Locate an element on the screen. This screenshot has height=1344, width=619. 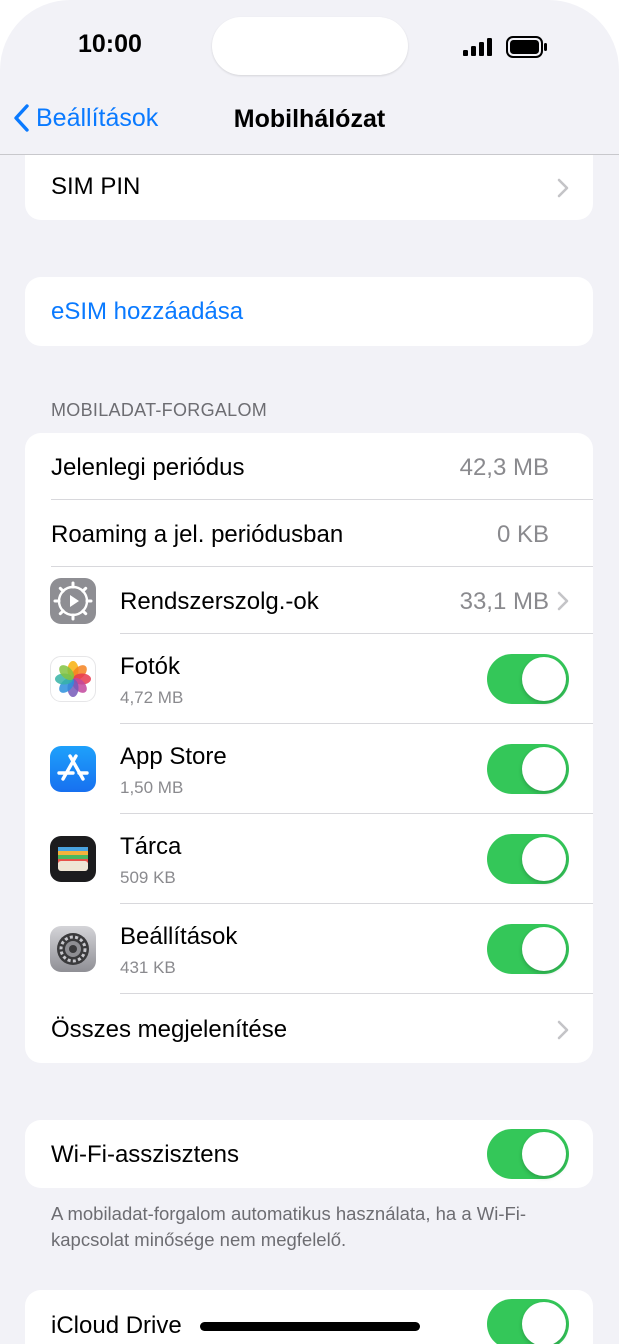
photos-toggle is located at coordinates (528, 679).